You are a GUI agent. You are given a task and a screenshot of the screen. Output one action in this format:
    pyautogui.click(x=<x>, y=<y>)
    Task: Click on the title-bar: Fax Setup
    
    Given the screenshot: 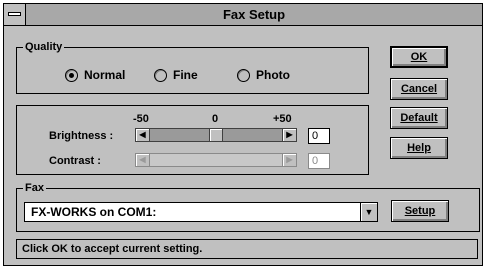 What is the action you would take?
    pyautogui.click(x=243, y=15)
    